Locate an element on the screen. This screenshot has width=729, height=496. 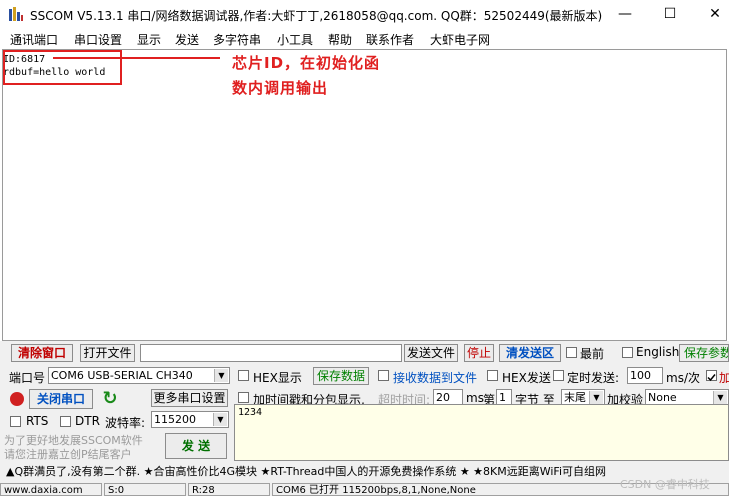
annotation-line-2: 数内调用输出 is located at coordinates (280, 88).